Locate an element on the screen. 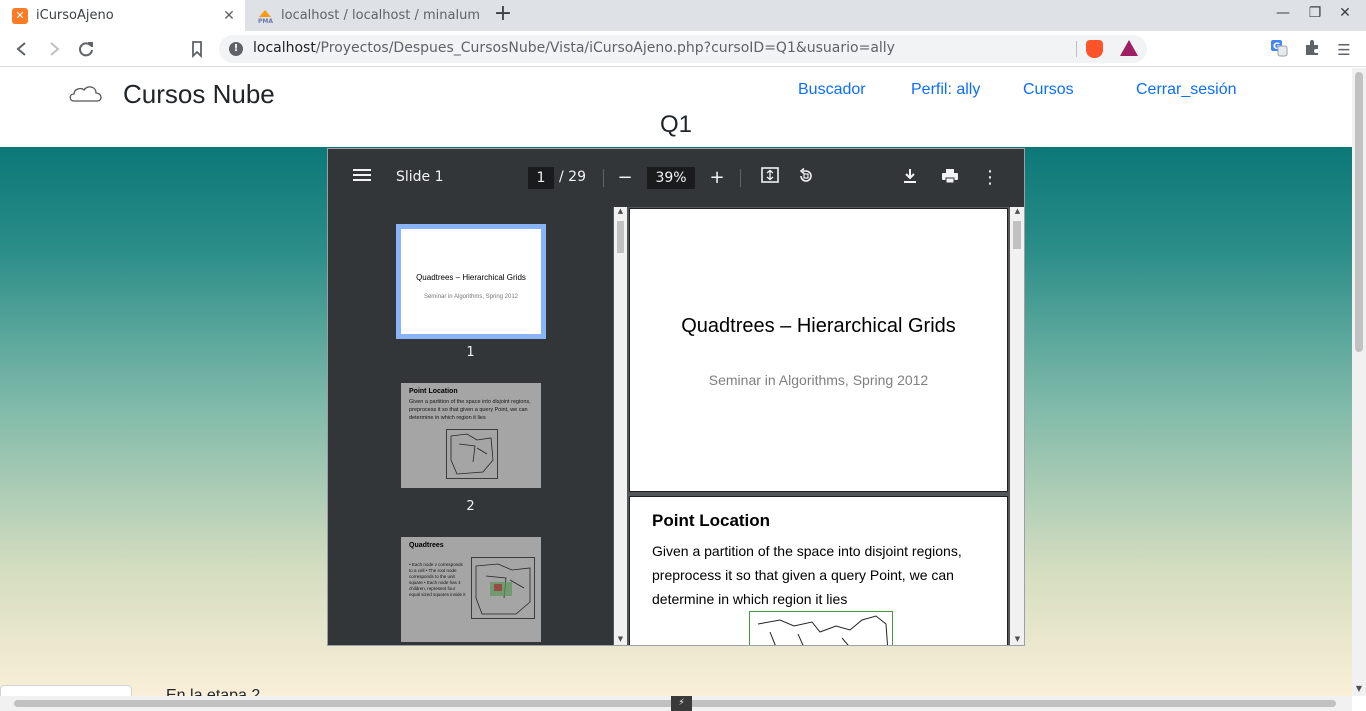 Image resolution: width=1366 pixels, height=711 pixels. thumbnail-number: 2 is located at coordinates (470, 506).